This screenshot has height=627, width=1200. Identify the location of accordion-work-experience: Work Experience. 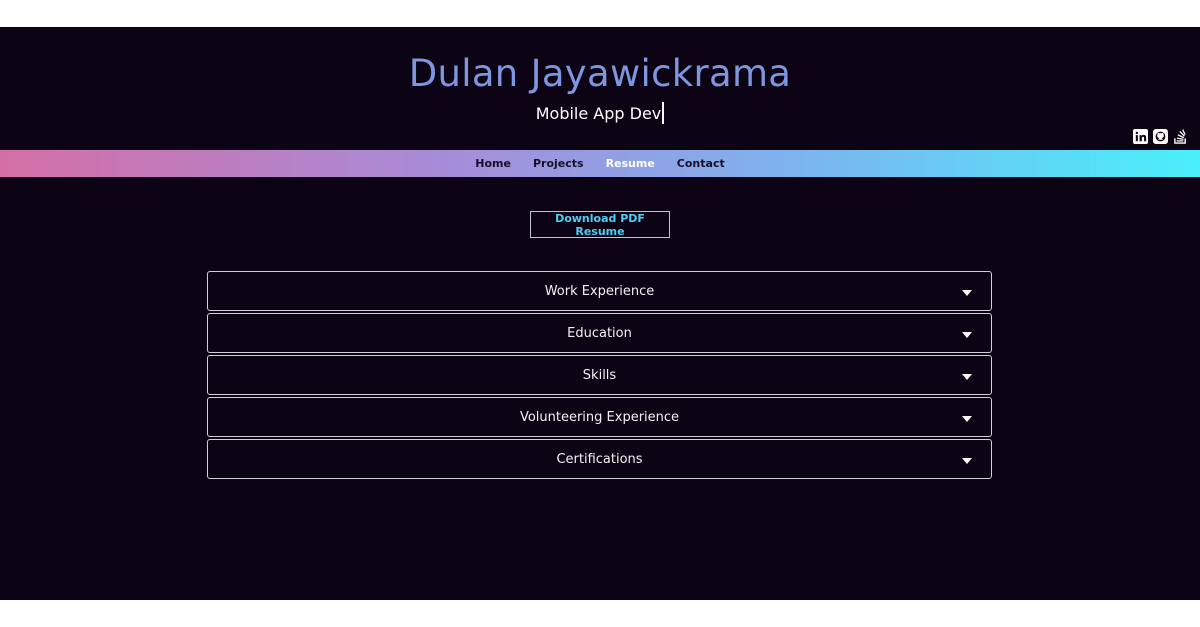
(599, 291).